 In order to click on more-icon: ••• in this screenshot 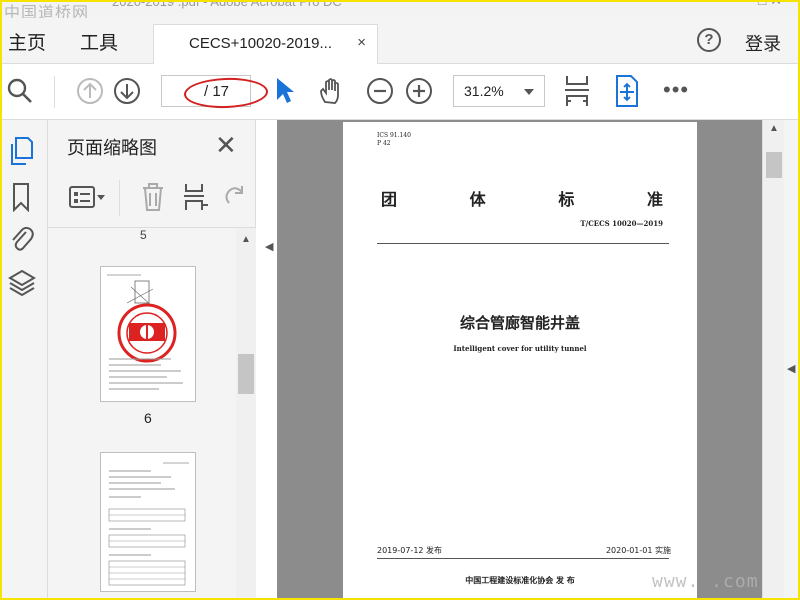, I will do `click(676, 90)`.